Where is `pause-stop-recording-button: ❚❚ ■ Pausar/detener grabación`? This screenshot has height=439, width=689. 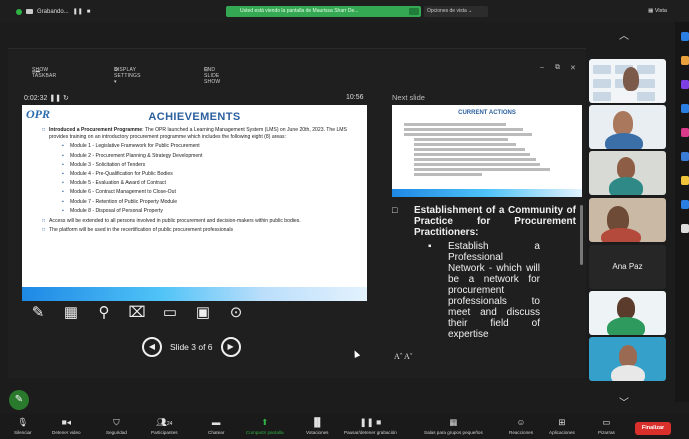
pause-stop-recording-button: ❚❚ ■ Pausar/detener grabación is located at coordinates (370, 426).